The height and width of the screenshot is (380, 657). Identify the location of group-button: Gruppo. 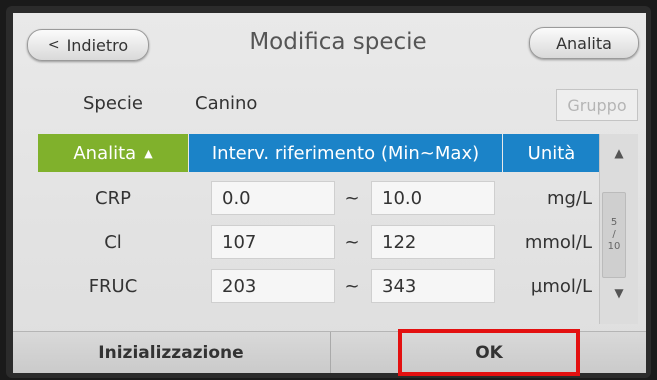
(597, 105).